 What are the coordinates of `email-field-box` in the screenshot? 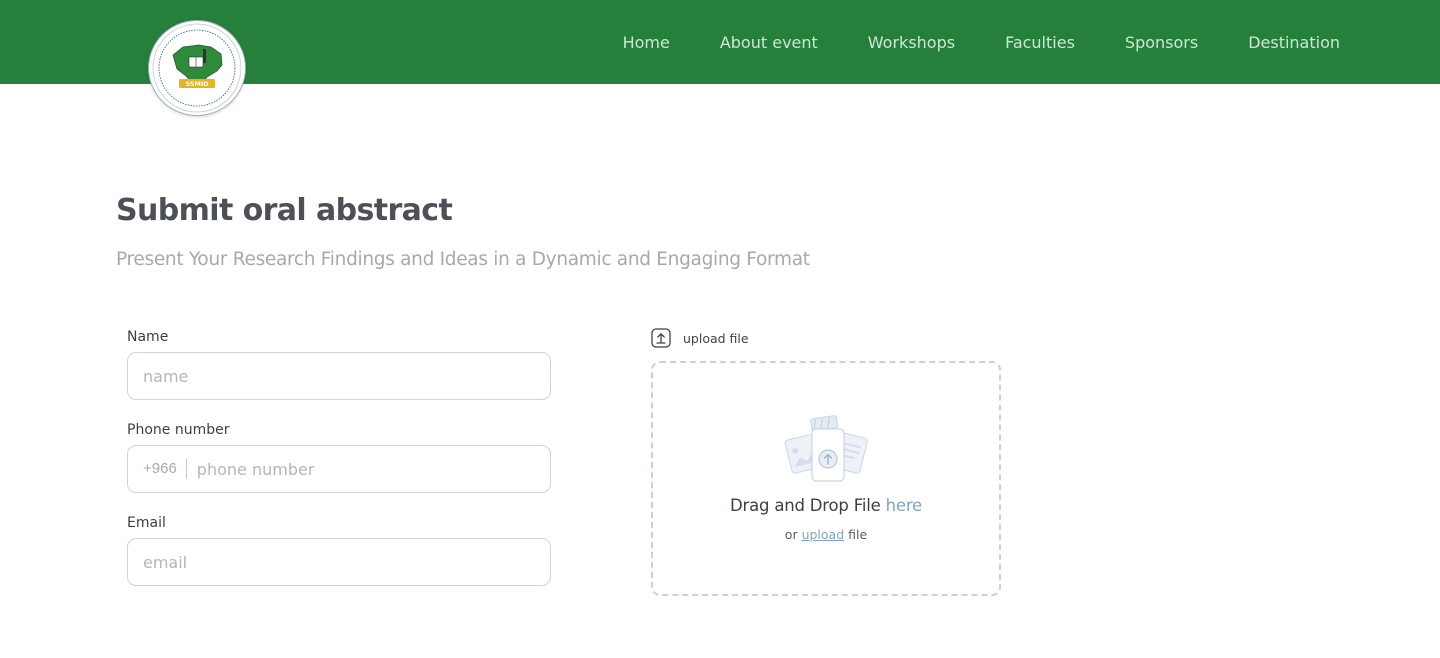 It's located at (339, 562).